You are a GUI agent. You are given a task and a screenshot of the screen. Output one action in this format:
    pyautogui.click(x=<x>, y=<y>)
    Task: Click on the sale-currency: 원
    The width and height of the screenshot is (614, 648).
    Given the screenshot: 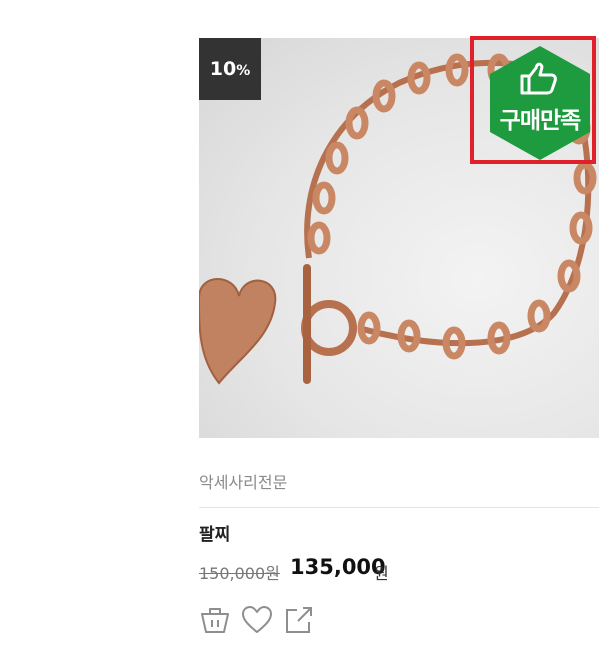 What is the action you would take?
    pyautogui.click(x=381, y=573)
    